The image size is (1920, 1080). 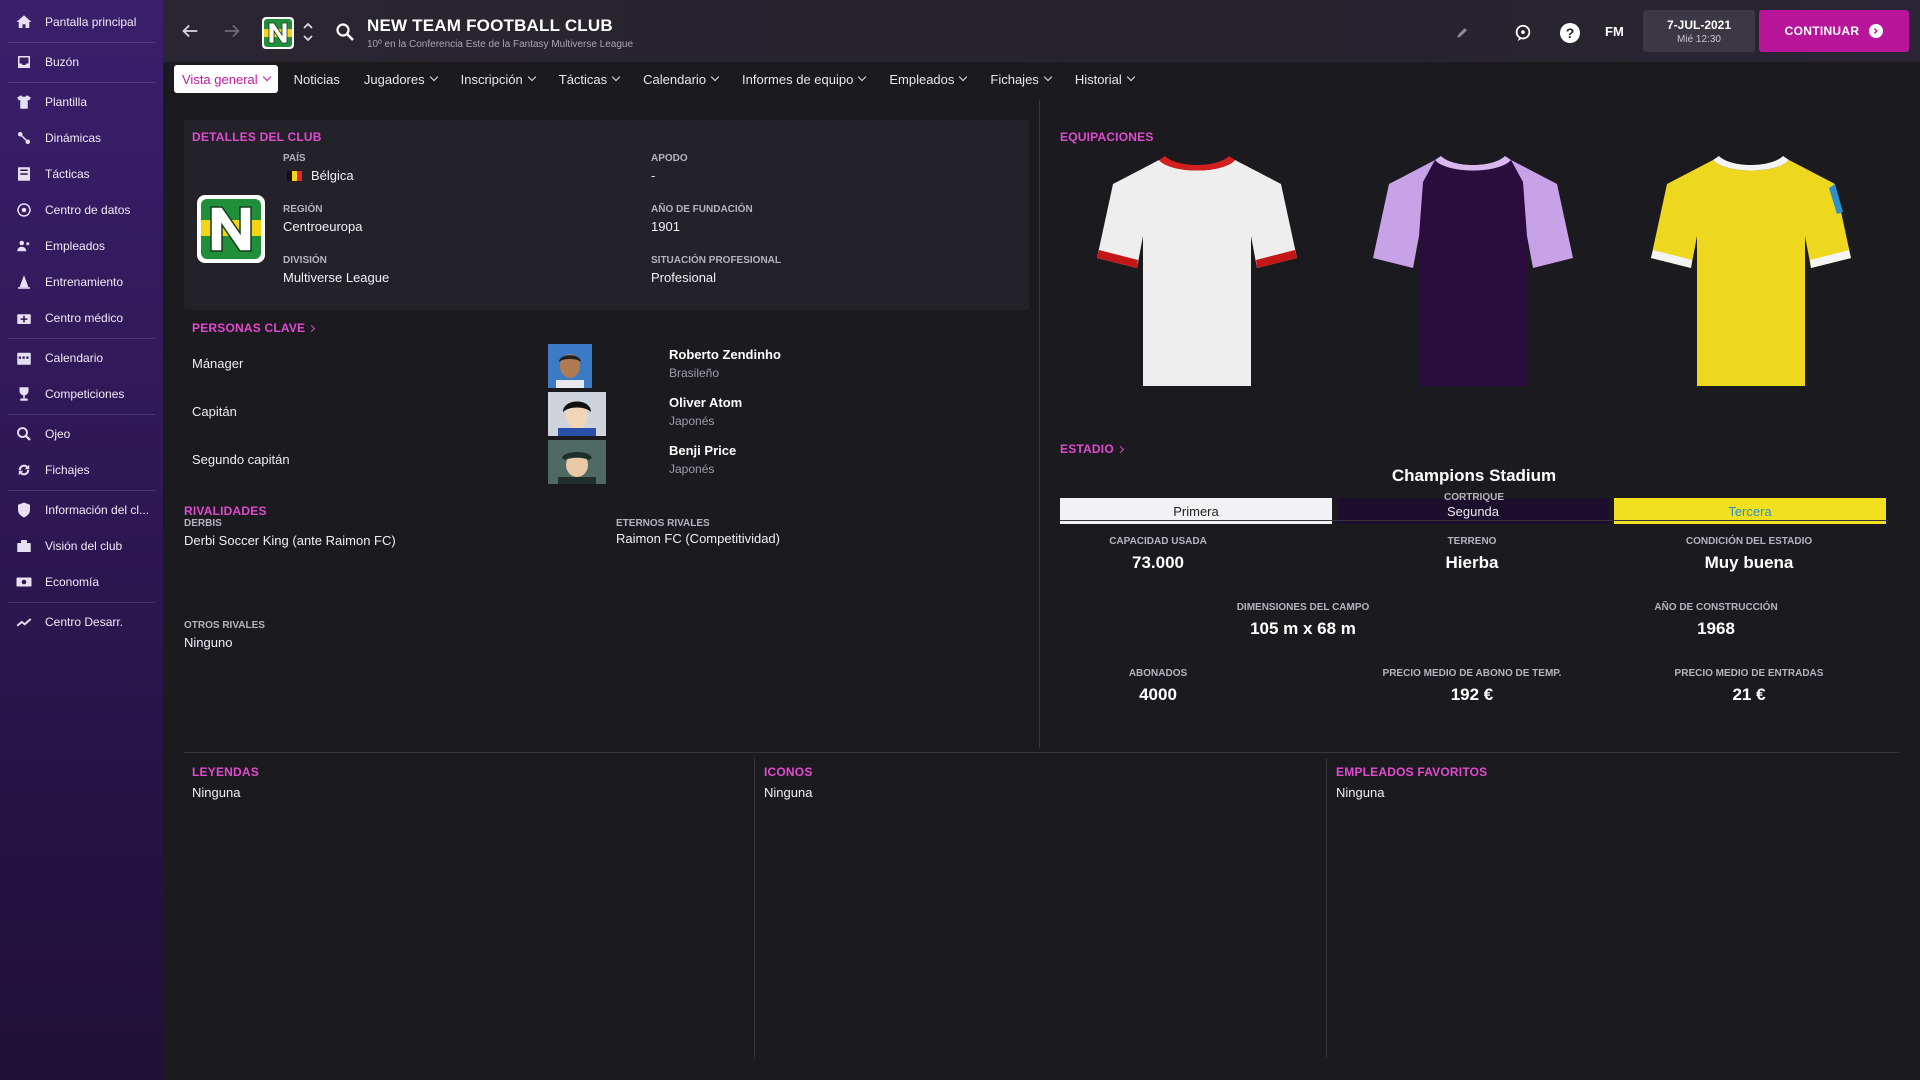 I want to click on sidebar-item-label: Dinámicas, so click(x=73, y=138).